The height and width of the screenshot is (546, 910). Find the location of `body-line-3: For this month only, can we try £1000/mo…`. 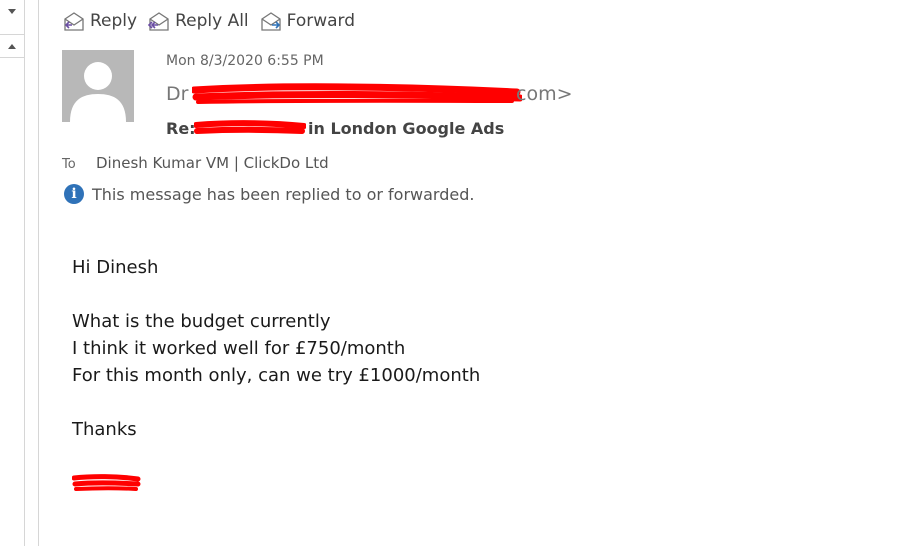

body-line-3: For this month only, can we try £1000/mo… is located at coordinates (276, 375).